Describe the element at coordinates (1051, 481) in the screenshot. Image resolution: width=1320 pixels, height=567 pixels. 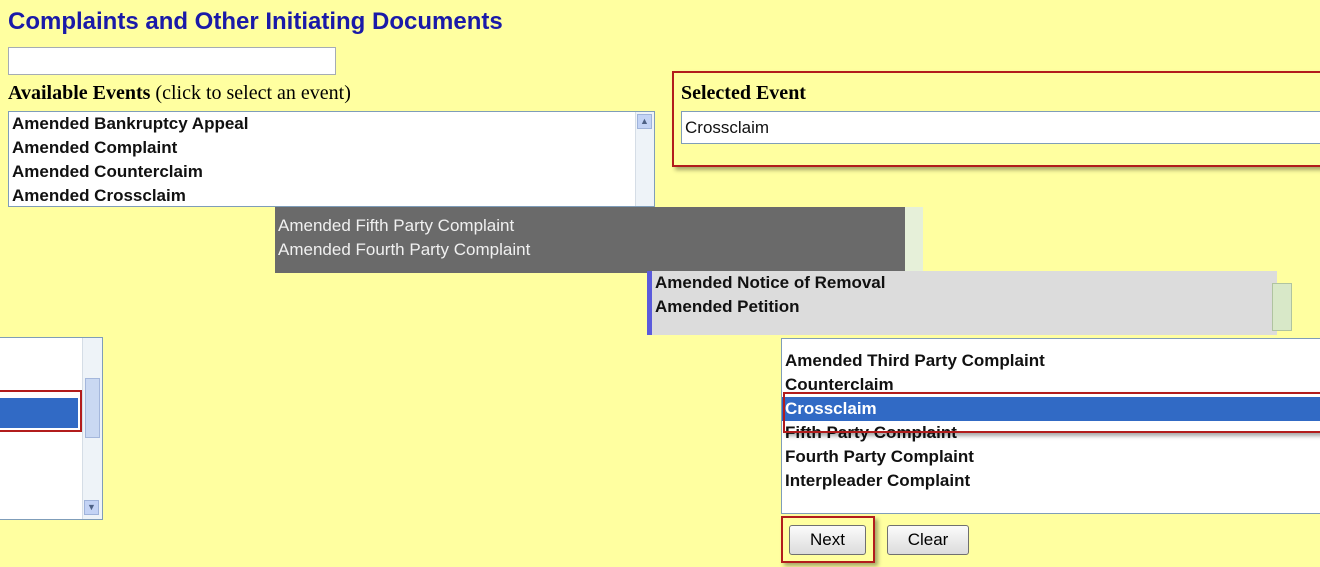
I see `list-item: Interpleader Complaint` at that location.